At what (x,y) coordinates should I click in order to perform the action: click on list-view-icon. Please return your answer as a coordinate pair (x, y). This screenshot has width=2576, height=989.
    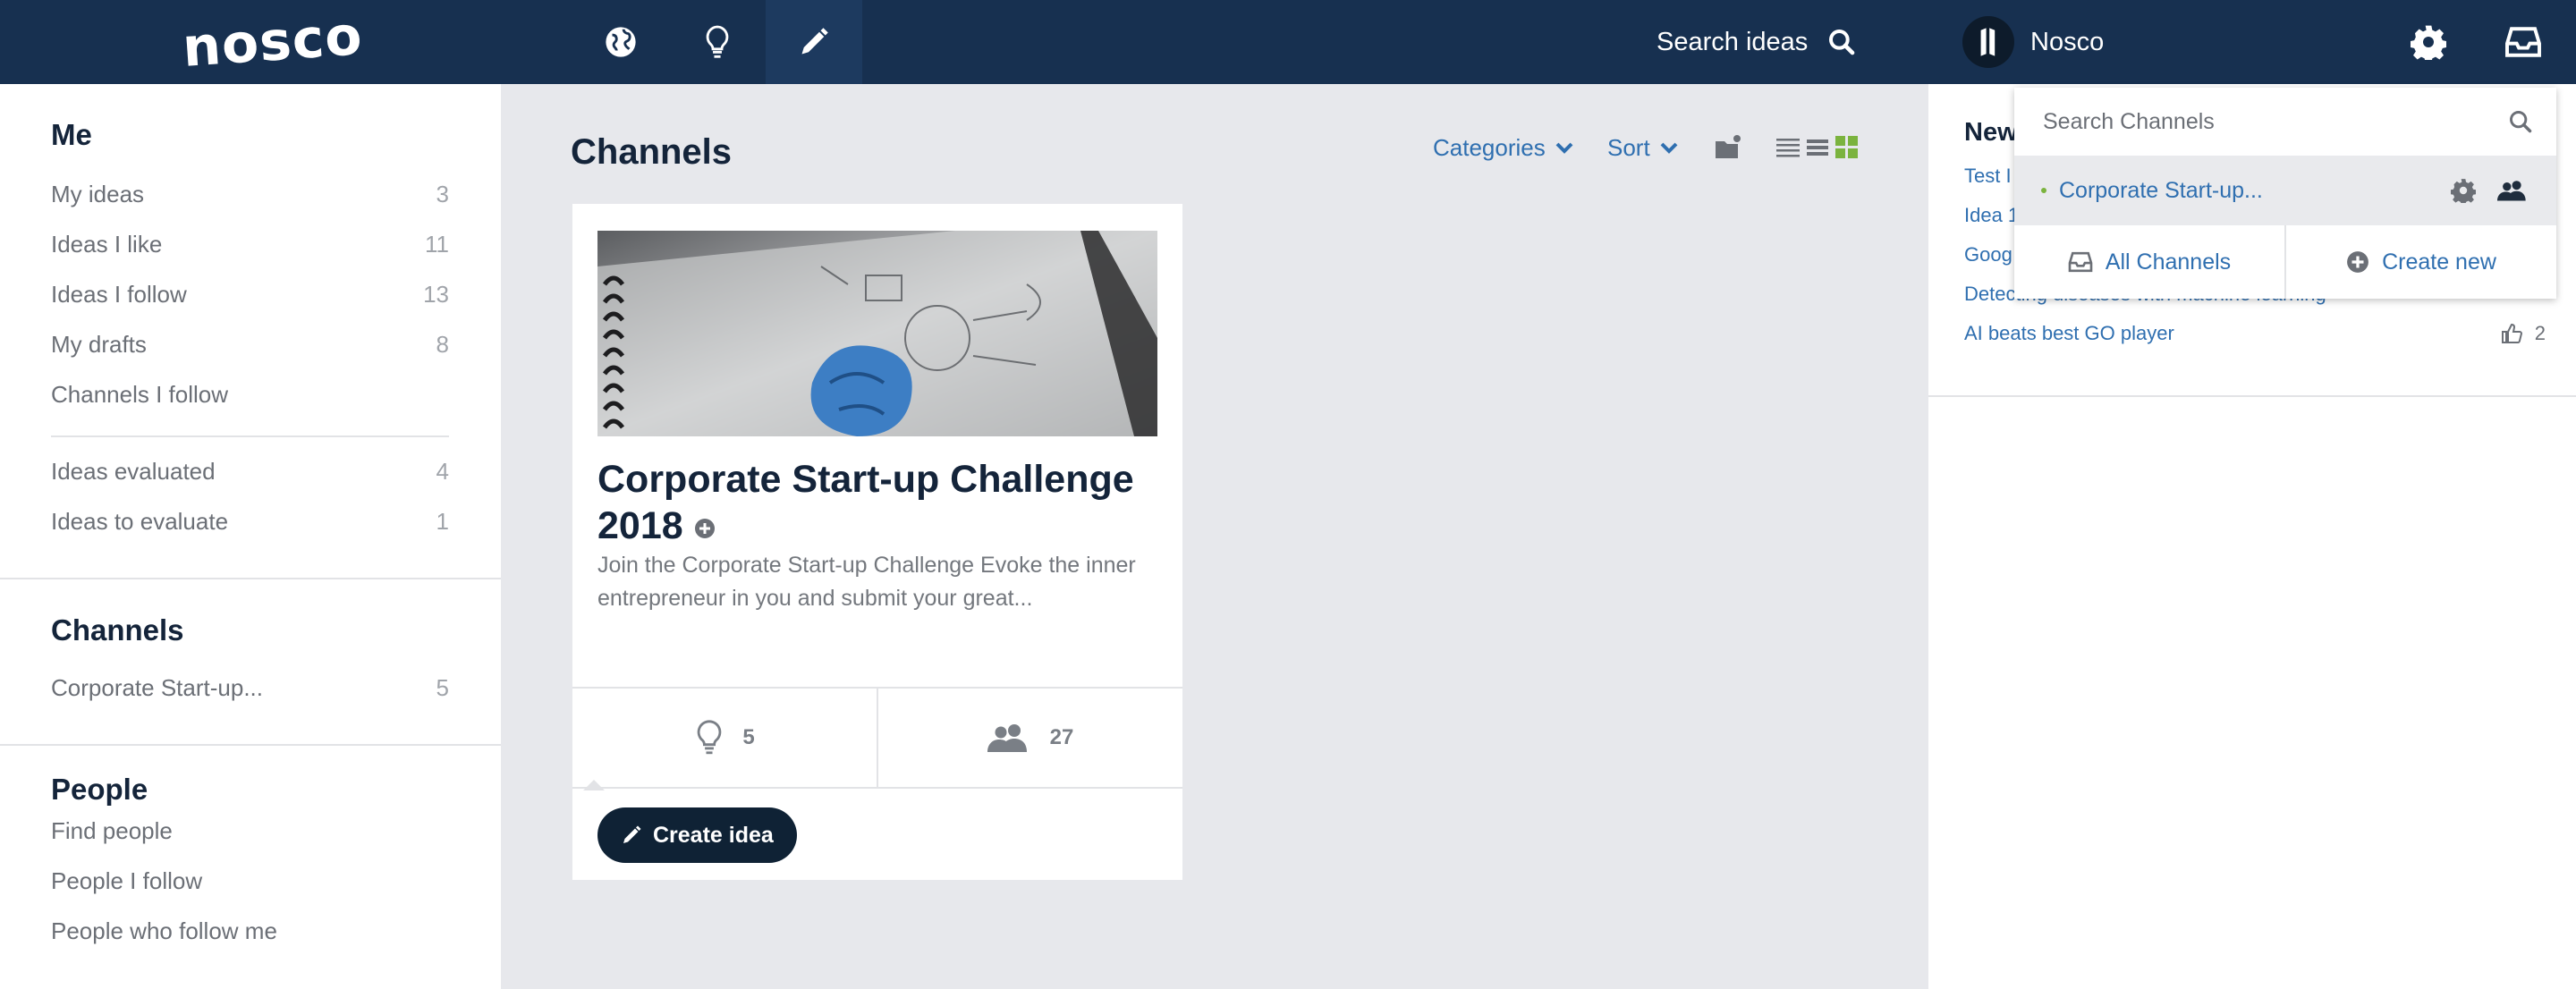
    Looking at the image, I should click on (1788, 148).